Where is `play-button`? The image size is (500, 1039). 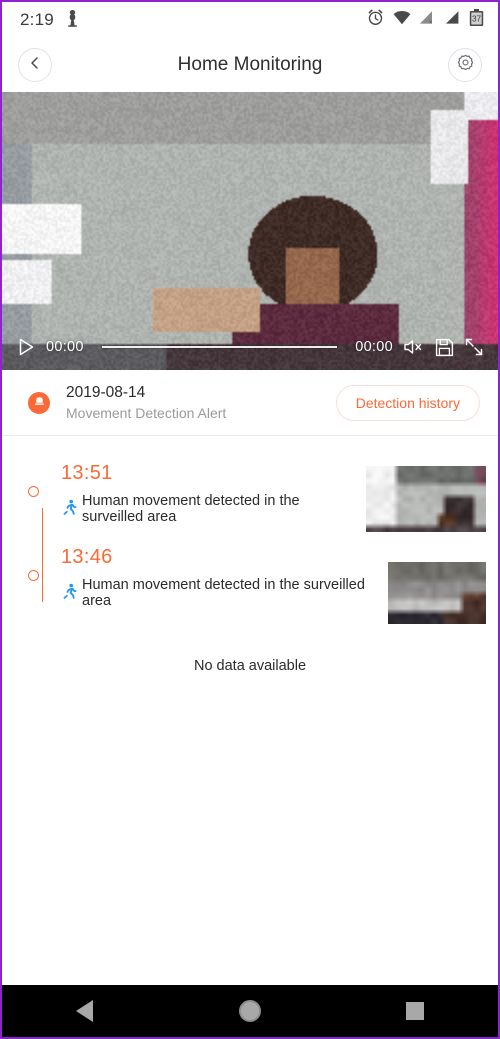 play-button is located at coordinates (26, 347).